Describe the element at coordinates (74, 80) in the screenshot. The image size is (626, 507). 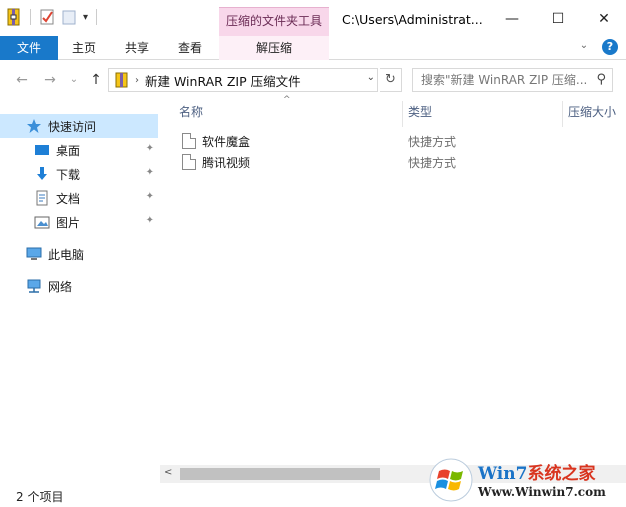
I see `recent-locations-button: ⌄` at that location.